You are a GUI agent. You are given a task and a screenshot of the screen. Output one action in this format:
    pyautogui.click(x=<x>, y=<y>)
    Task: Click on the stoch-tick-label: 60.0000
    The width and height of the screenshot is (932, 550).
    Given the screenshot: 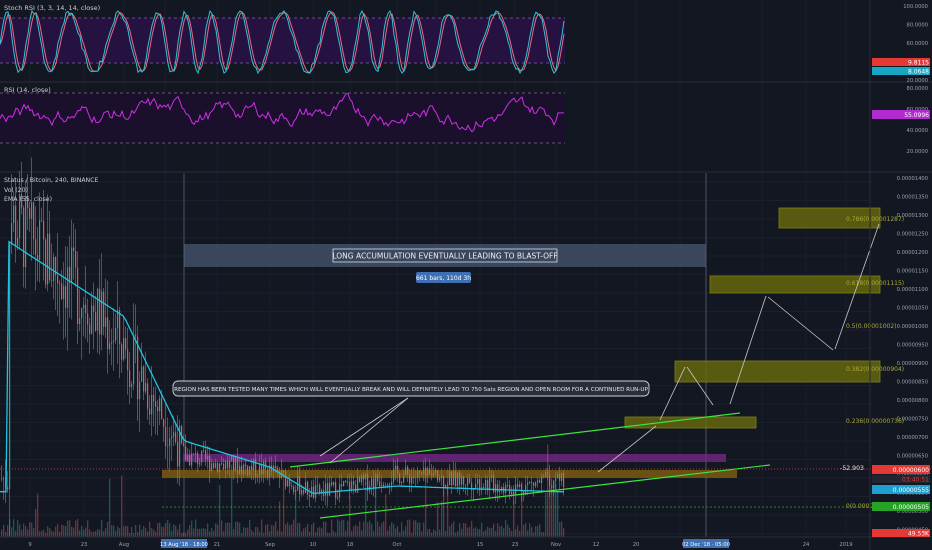 What is the action you would take?
    pyautogui.click(x=917, y=44)
    